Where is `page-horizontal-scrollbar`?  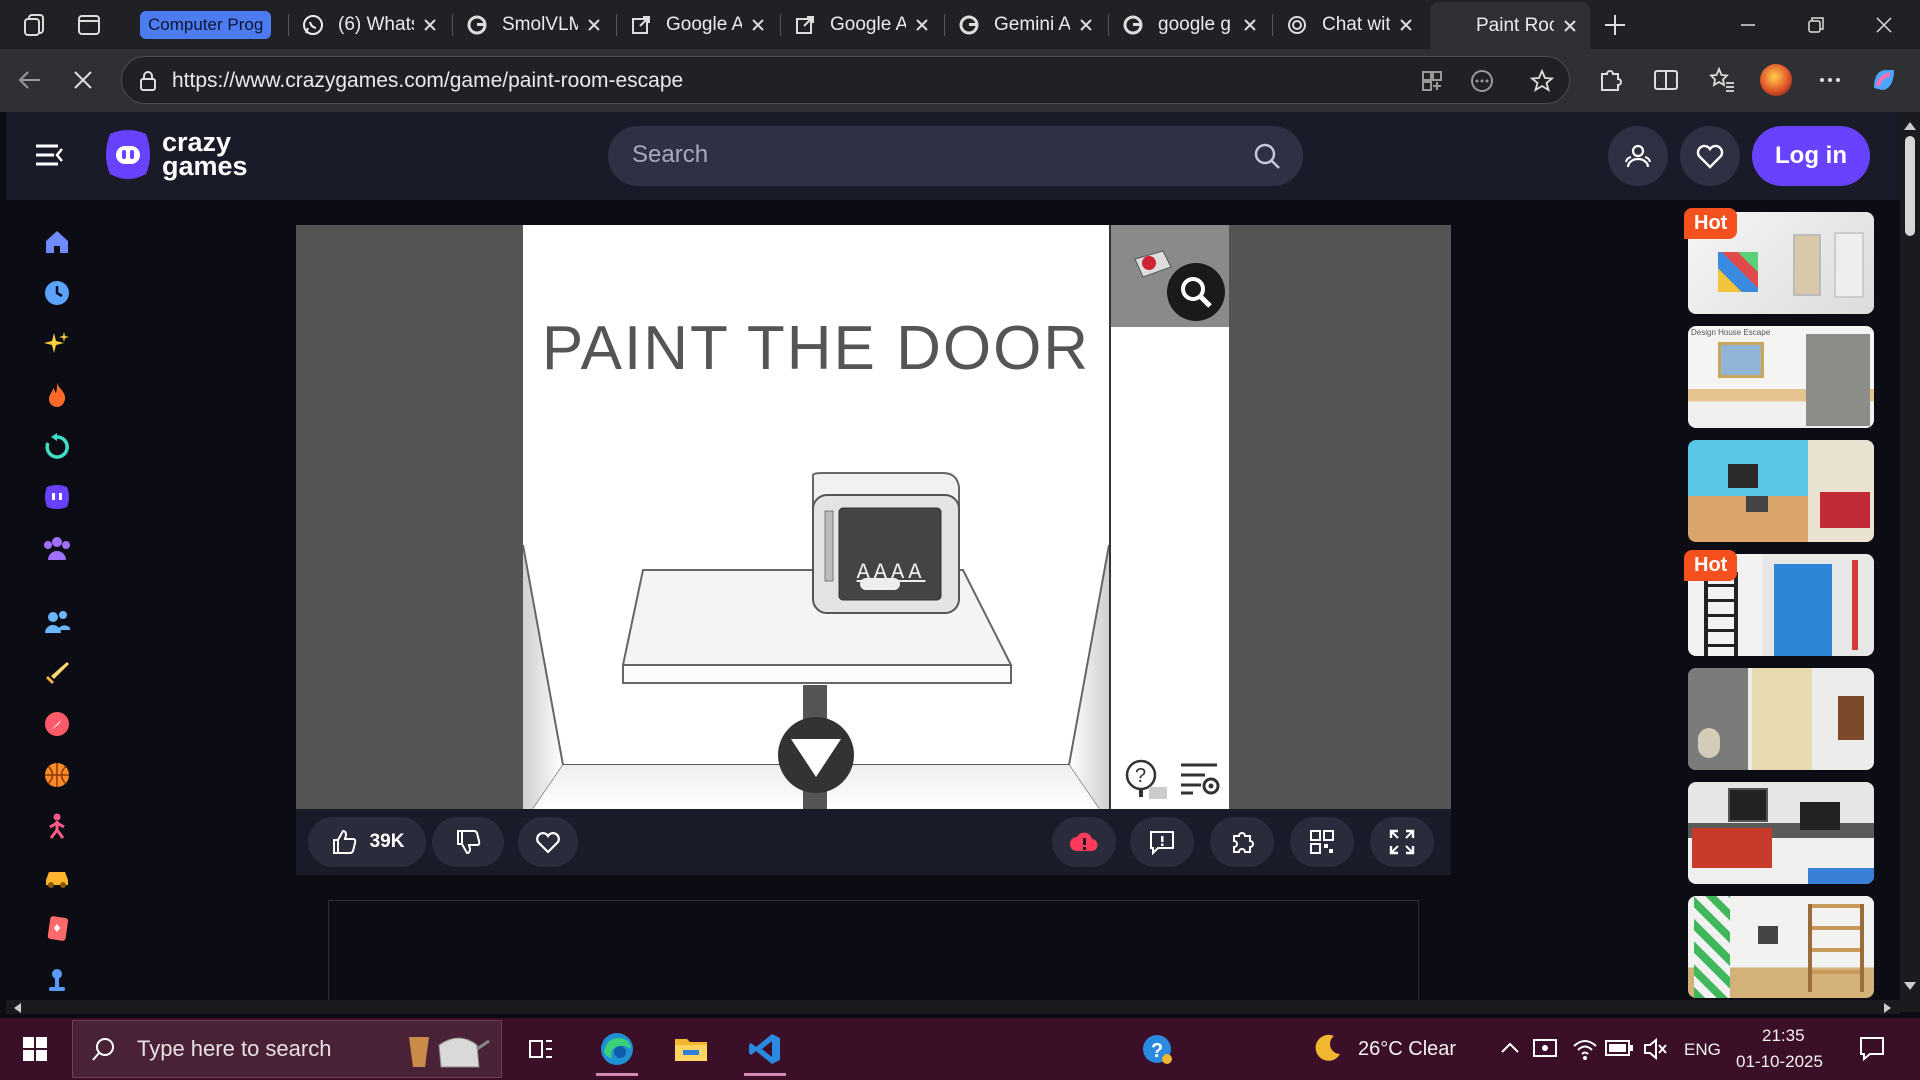
page-horizontal-scrollbar is located at coordinates (953, 1007).